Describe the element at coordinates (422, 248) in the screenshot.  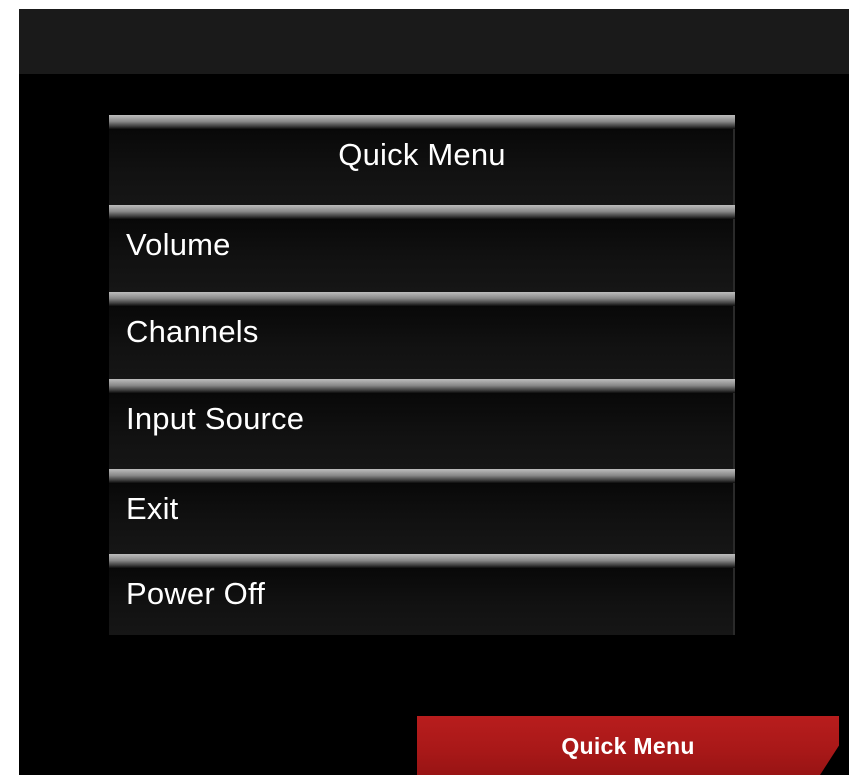
I see `menu-item-volume: Volume` at that location.